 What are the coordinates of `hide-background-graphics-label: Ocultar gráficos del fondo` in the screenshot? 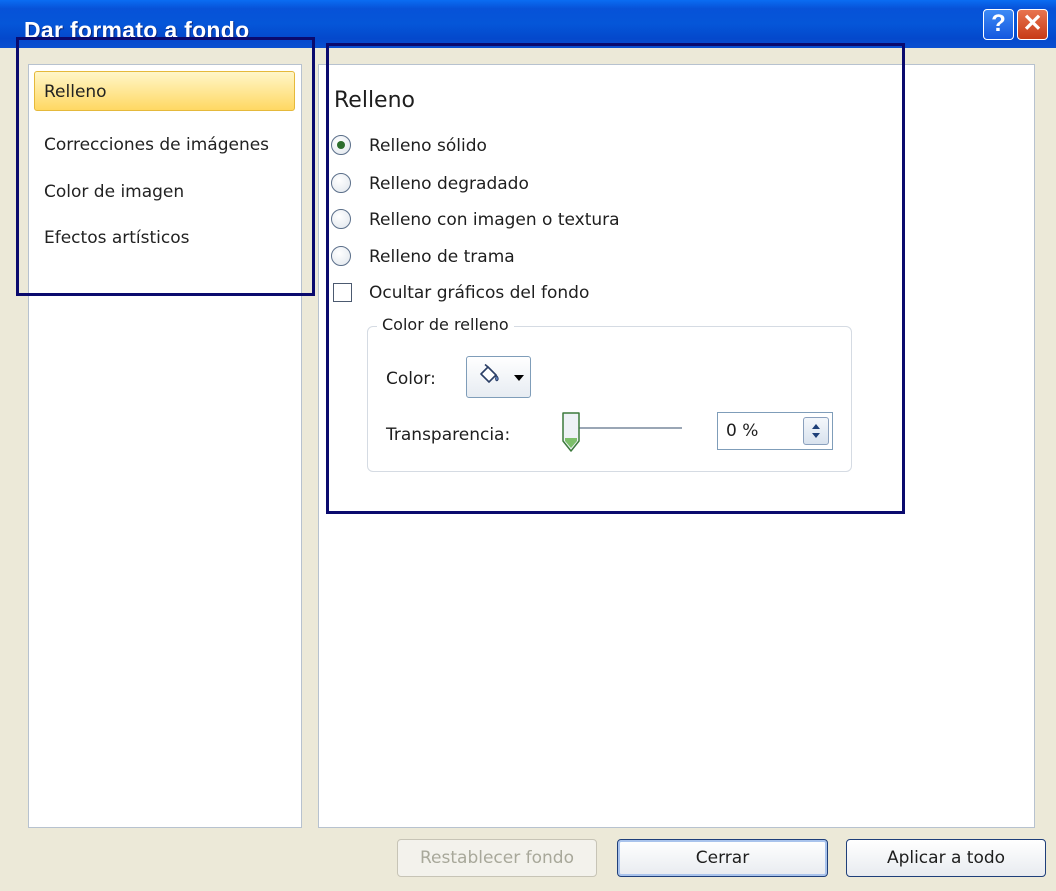 It's located at (479, 293).